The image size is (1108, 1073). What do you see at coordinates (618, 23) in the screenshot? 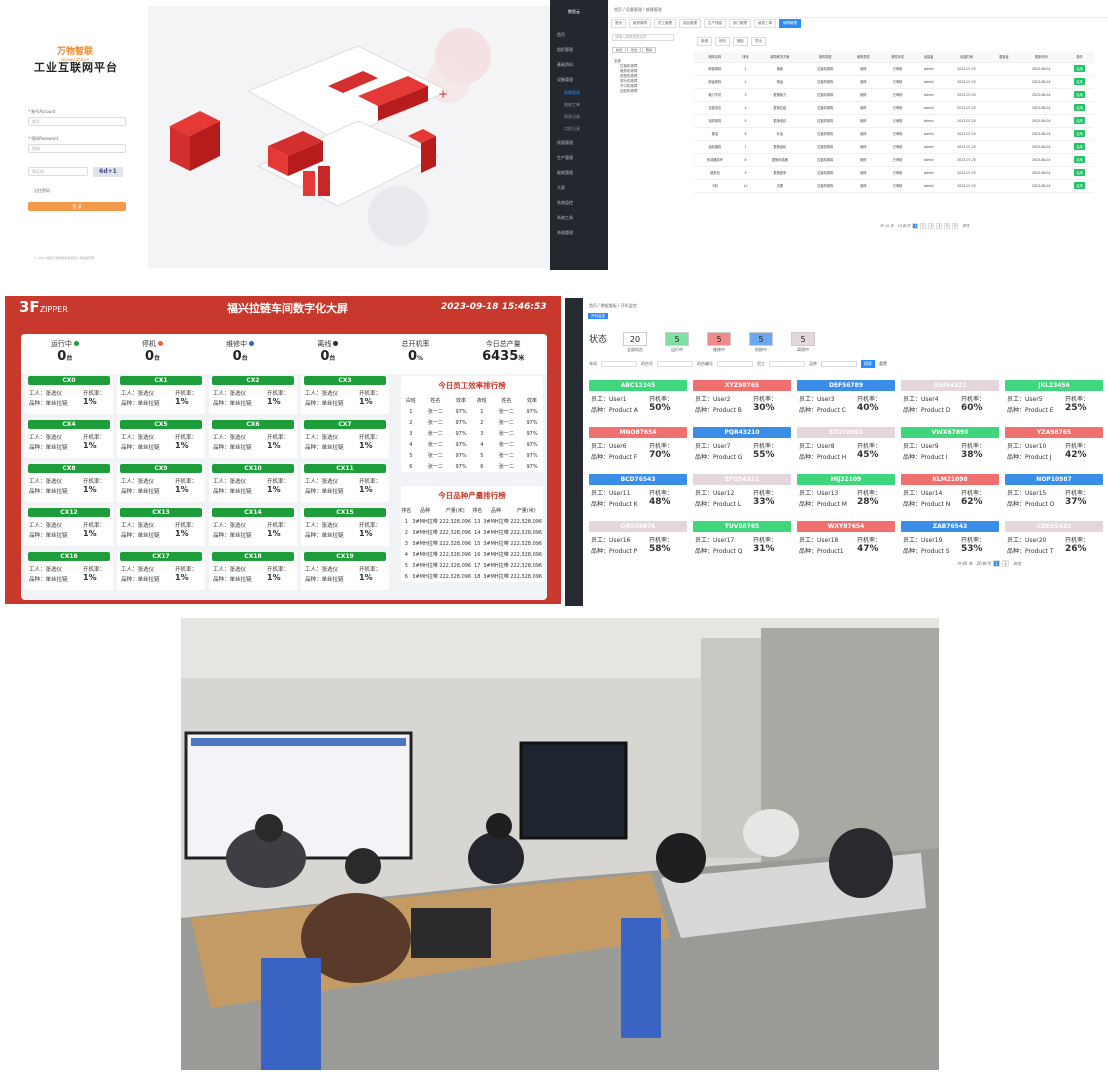
I see `tab-item: 首页` at bounding box center [618, 23].